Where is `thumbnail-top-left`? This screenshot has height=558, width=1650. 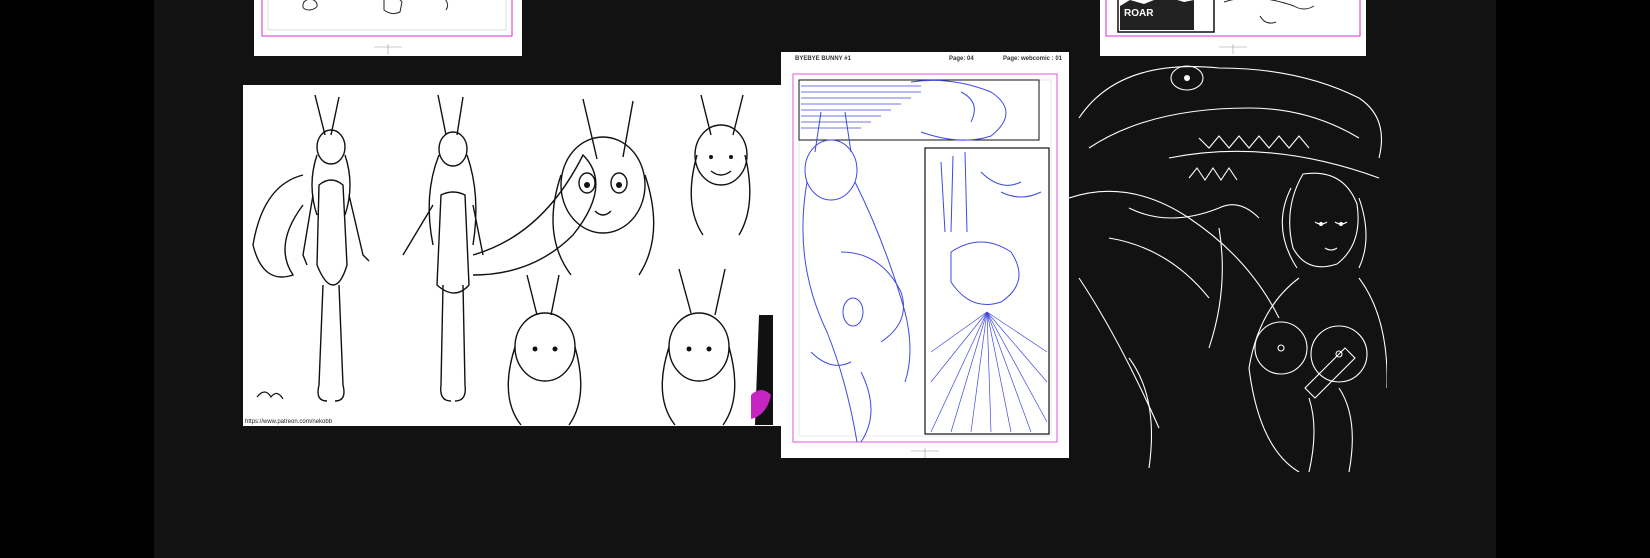 thumbnail-top-left is located at coordinates (388, 28).